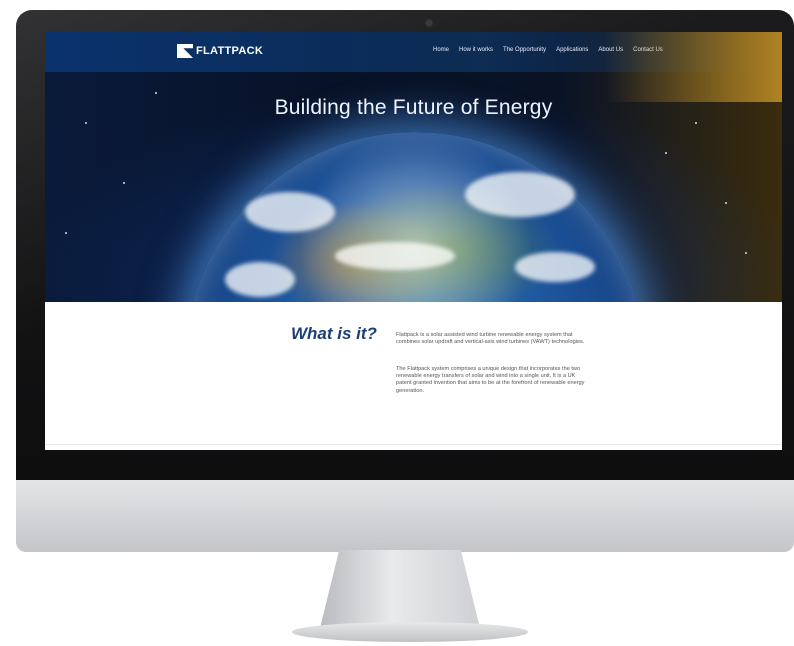  Describe the element at coordinates (648, 50) in the screenshot. I see `nav-contact-us: Contact Us` at that location.